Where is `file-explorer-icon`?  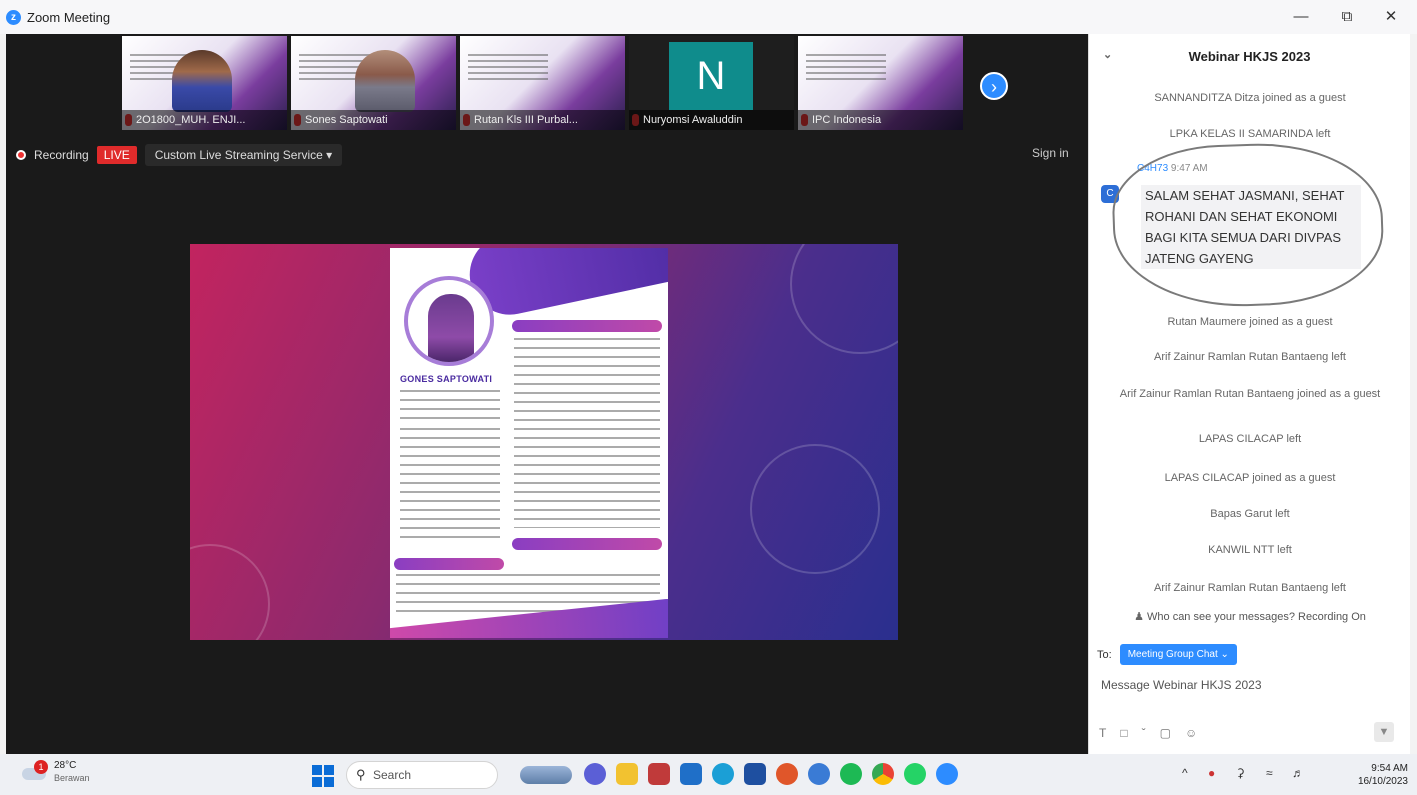
file-explorer-icon is located at coordinates (627, 774).